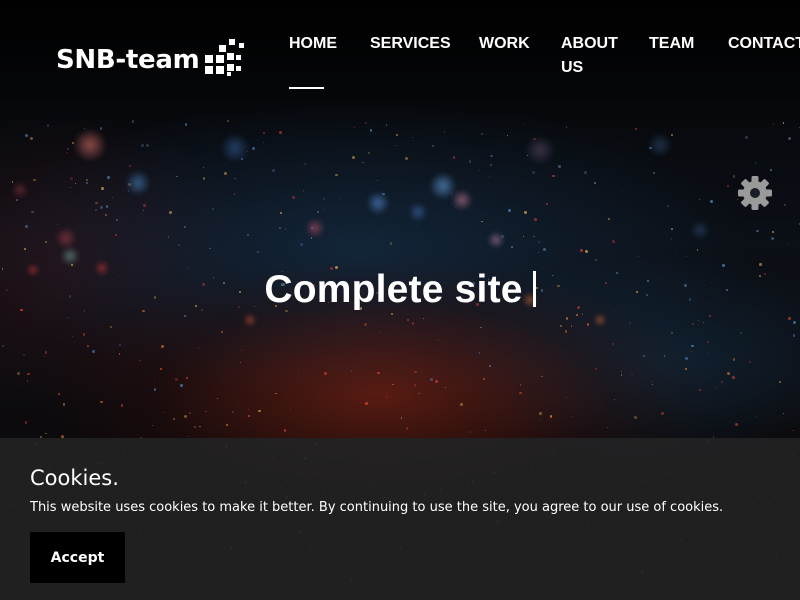 Image resolution: width=800 pixels, height=600 pixels. What do you see at coordinates (77, 557) in the screenshot?
I see `accept-cookies-button: Accept` at bounding box center [77, 557].